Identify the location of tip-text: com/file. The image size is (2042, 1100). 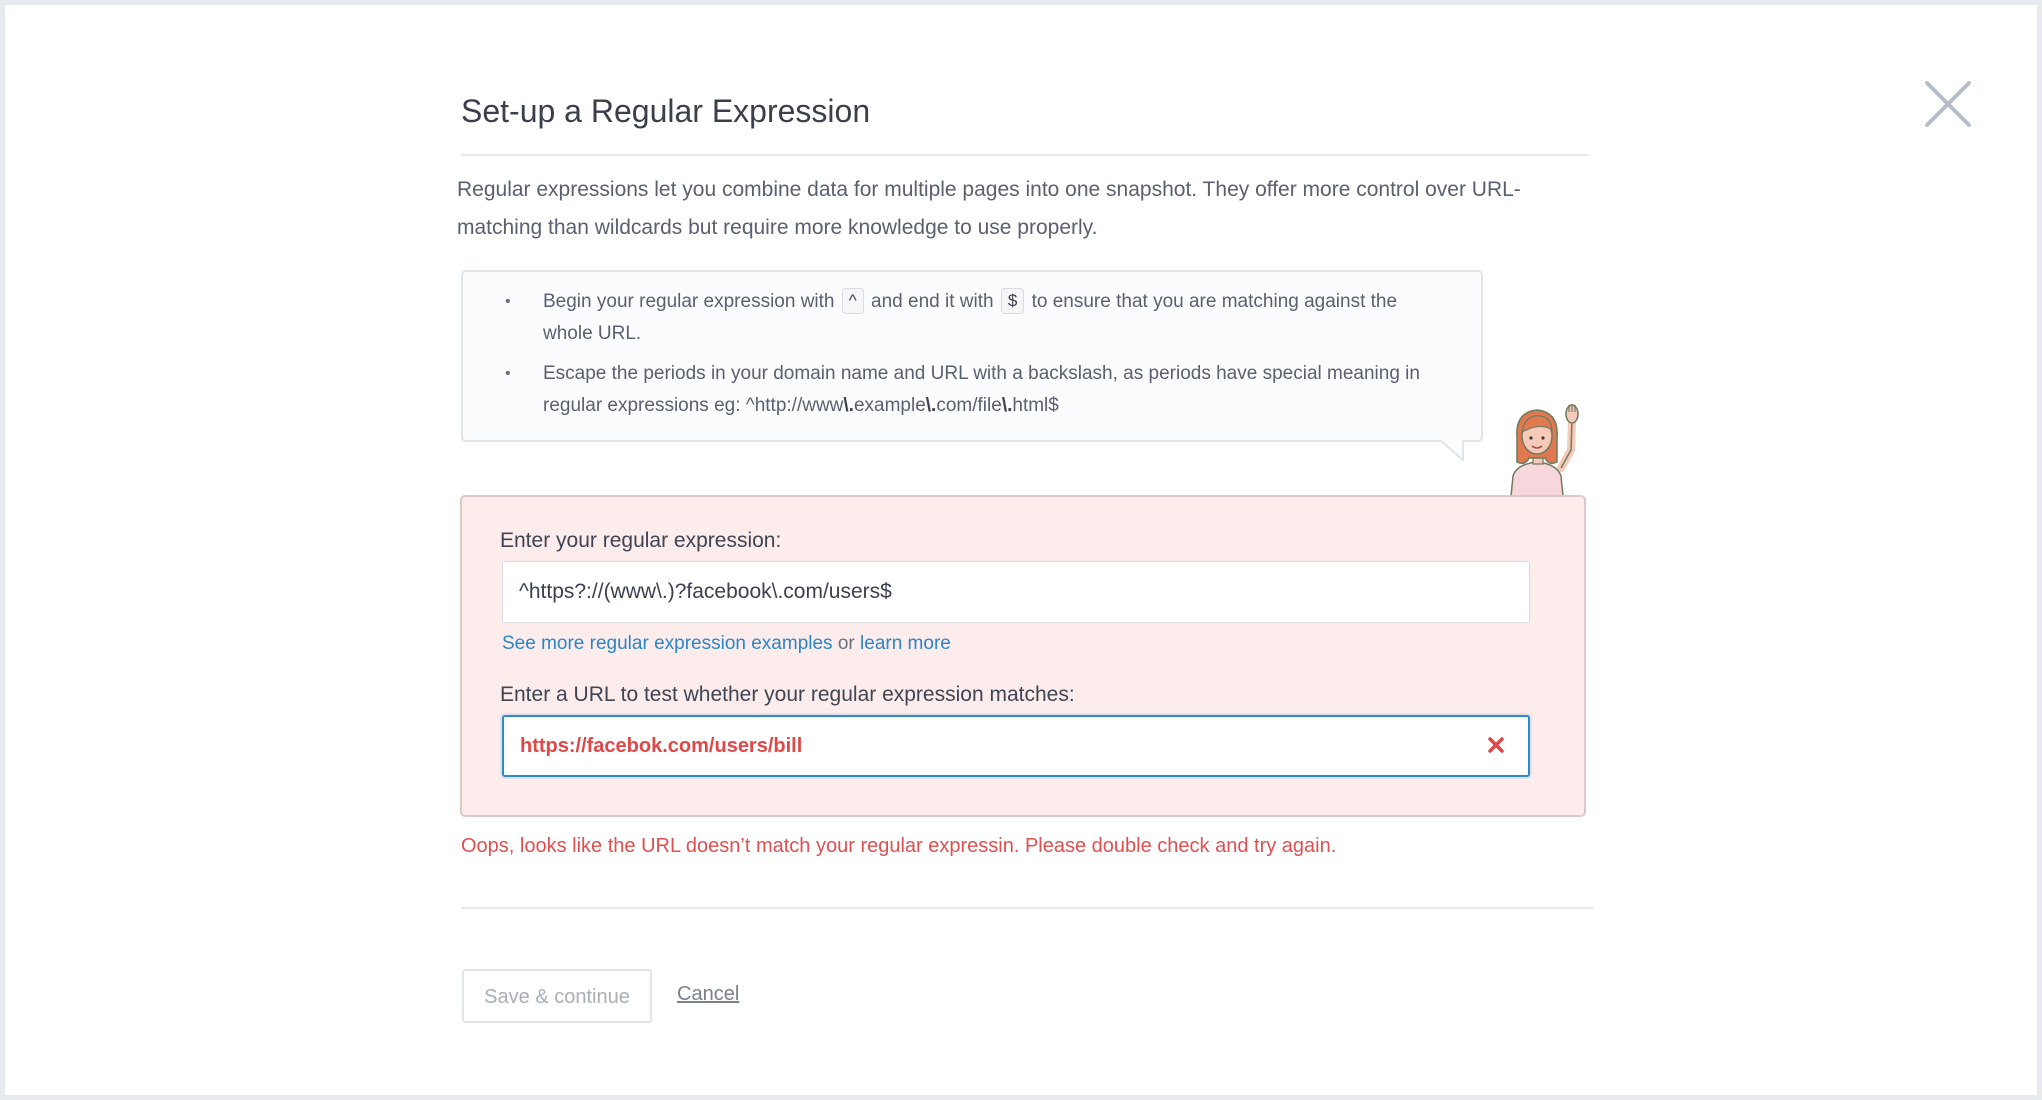
(969, 405).